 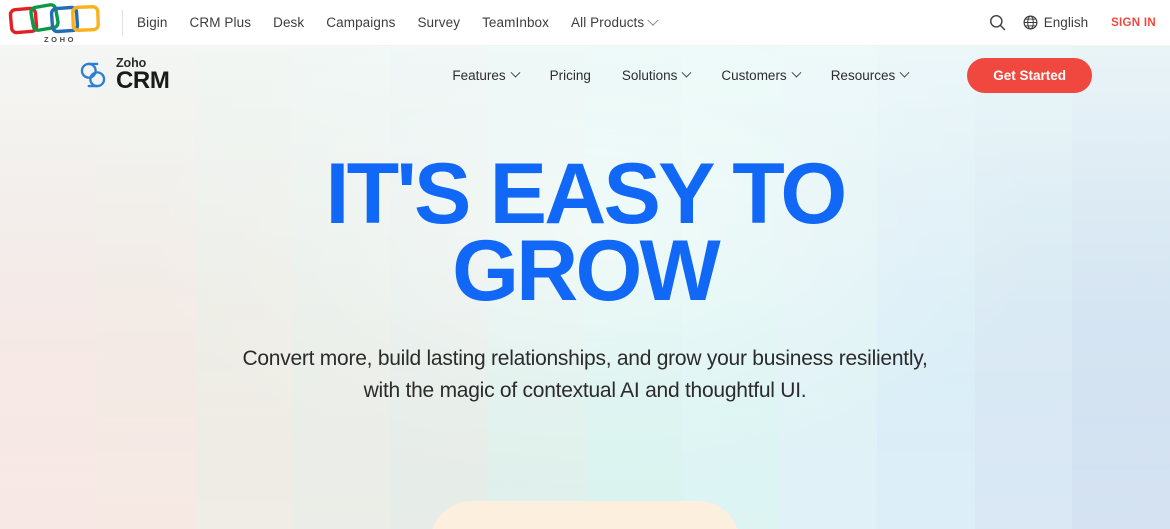 I want to click on crm-nav-item-customers: Customers, so click(x=761, y=75).